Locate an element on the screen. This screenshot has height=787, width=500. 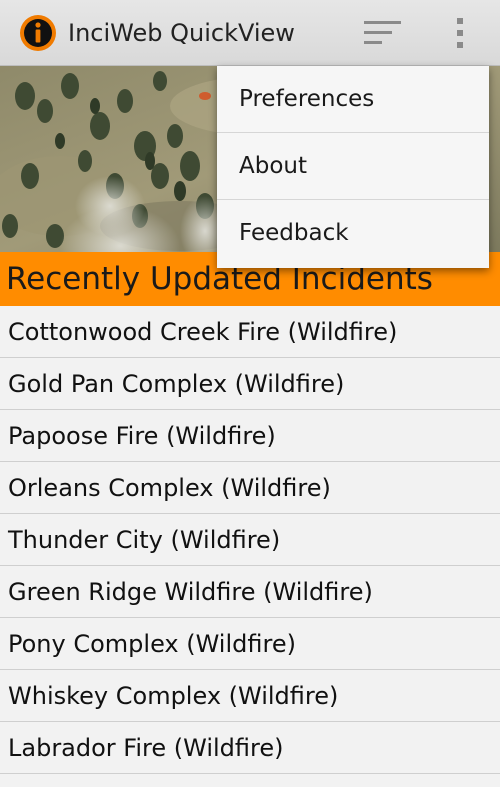
action-bar: InciWeb QuickView is located at coordinates (250, 33).